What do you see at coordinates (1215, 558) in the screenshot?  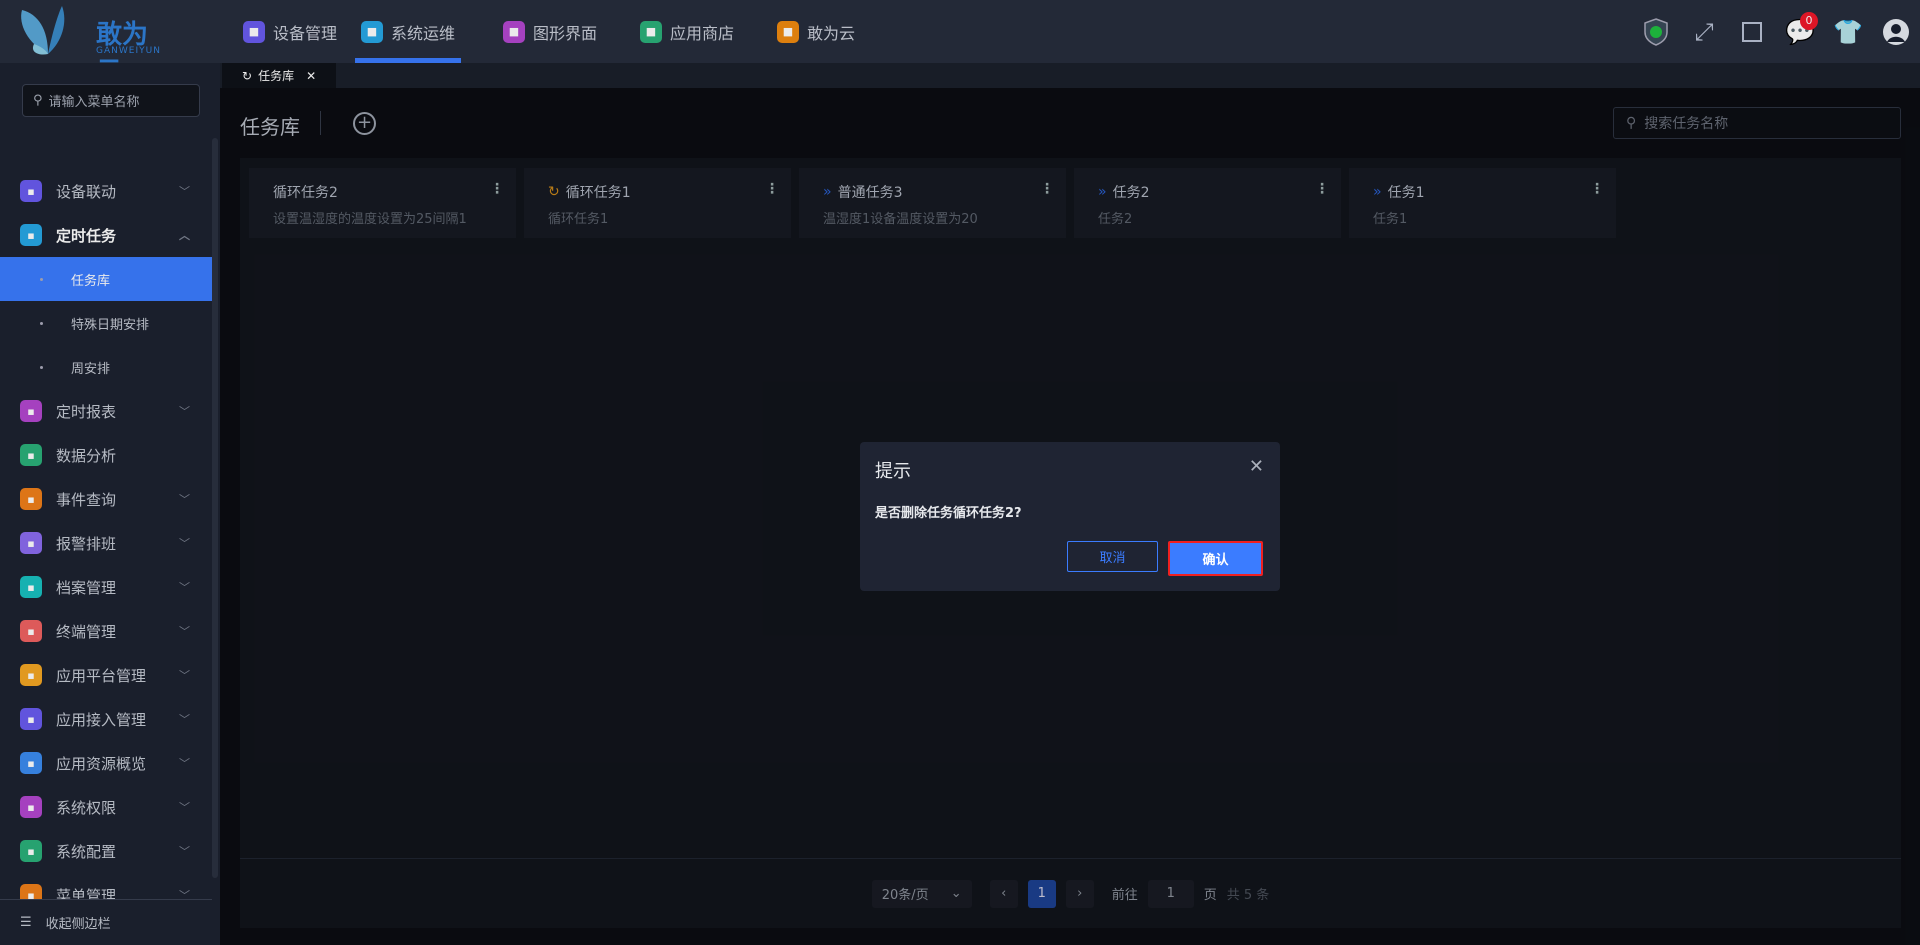 I see `confirm-button: 确认` at bounding box center [1215, 558].